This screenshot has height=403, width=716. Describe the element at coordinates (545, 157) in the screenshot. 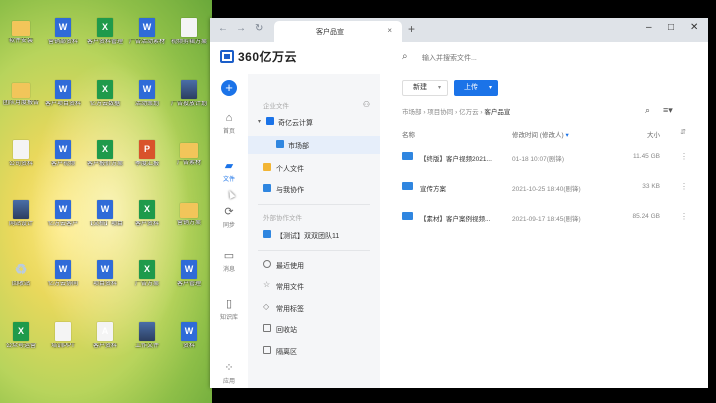

I see `table-row: 【终版】客户视频2021... 01-18 10:07(剧锋) 11.45 GB ⋮` at that location.